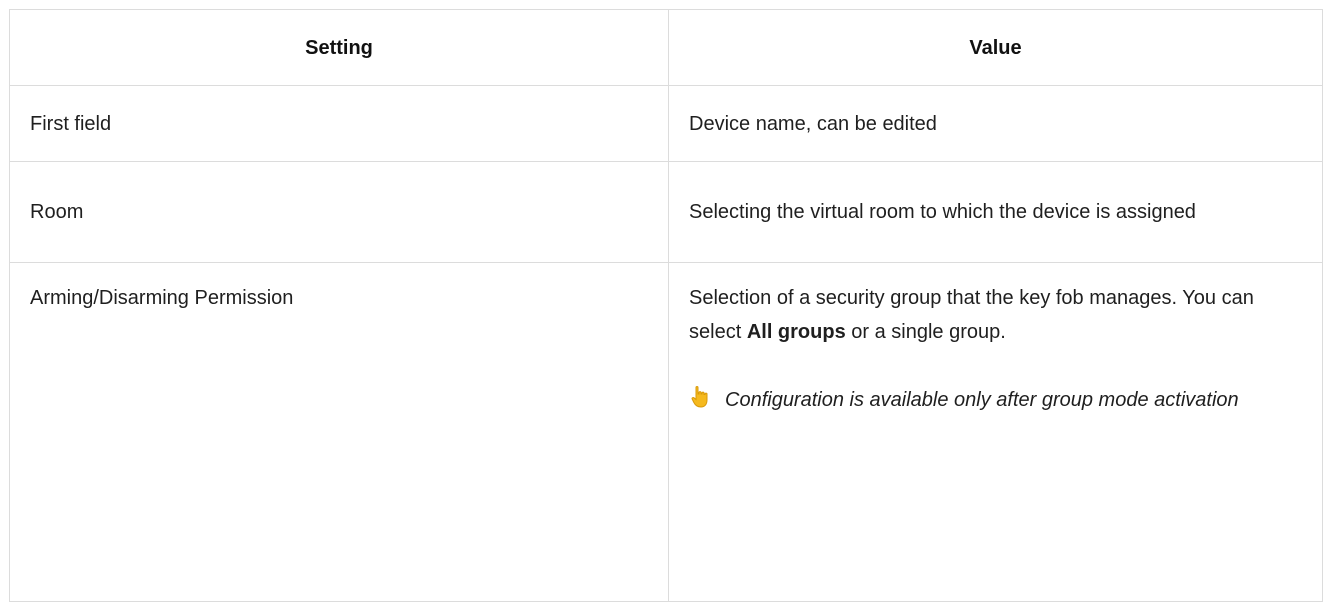  What do you see at coordinates (796, 332) in the screenshot?
I see `all-groups-emphasis: All groups` at bounding box center [796, 332].